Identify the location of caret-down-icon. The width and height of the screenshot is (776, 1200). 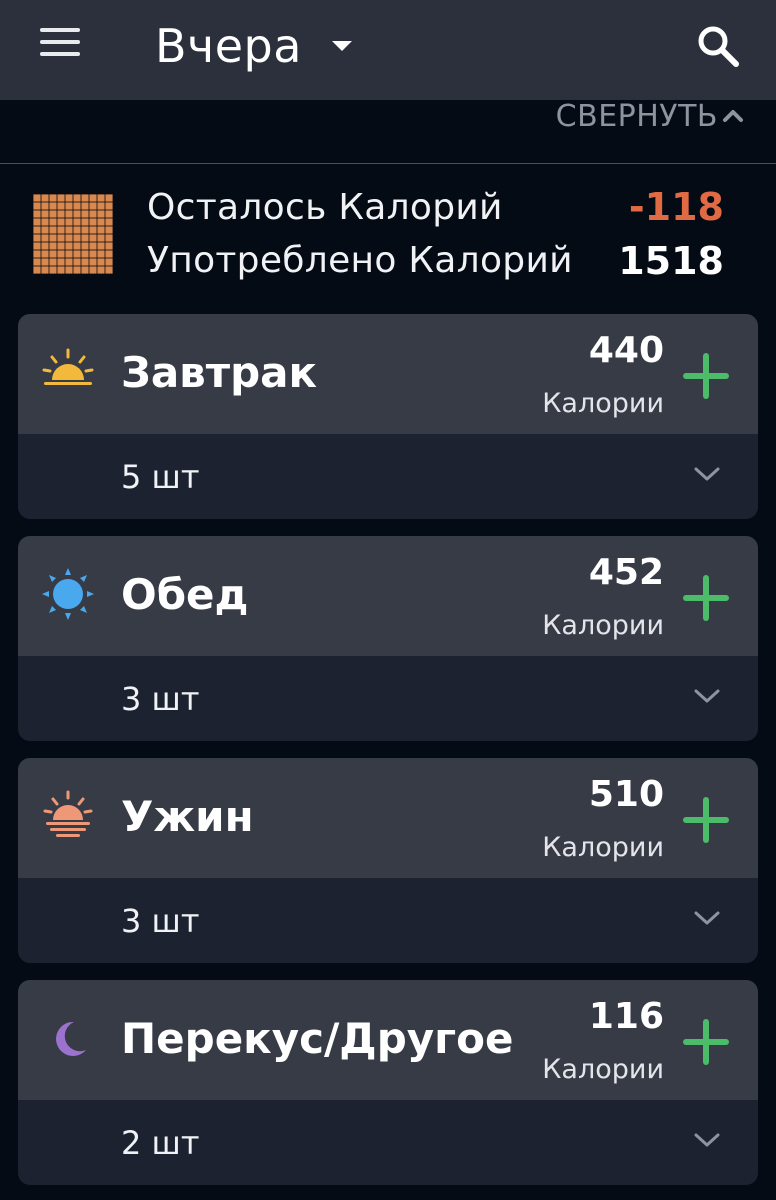
(341, 46).